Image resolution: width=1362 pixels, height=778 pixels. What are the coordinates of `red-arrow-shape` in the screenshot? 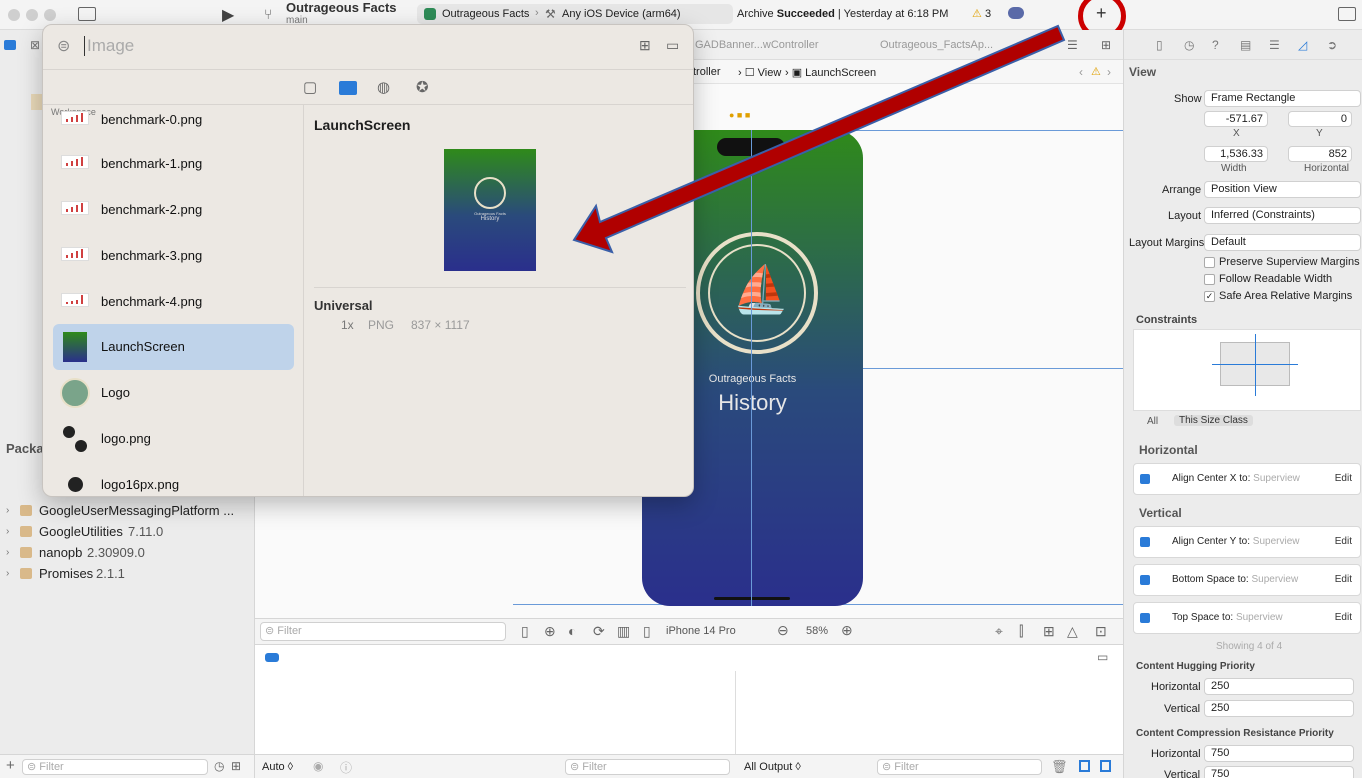 It's located at (819, 139).